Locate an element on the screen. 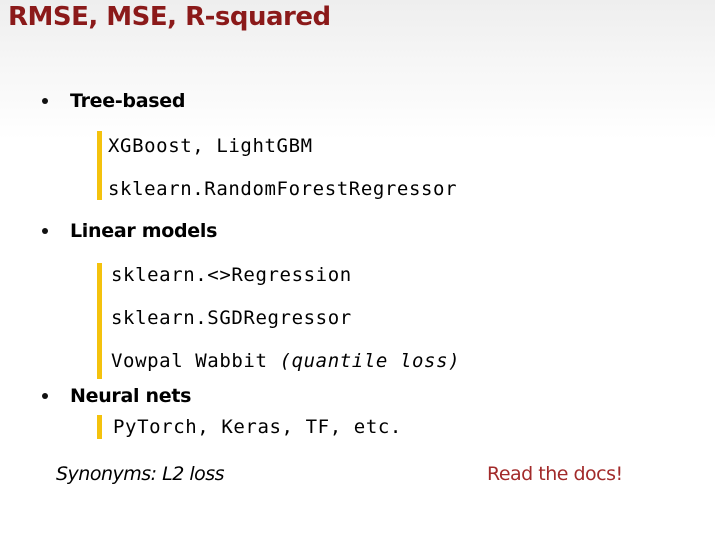  bullet-heading: Tree-based is located at coordinates (128, 101).